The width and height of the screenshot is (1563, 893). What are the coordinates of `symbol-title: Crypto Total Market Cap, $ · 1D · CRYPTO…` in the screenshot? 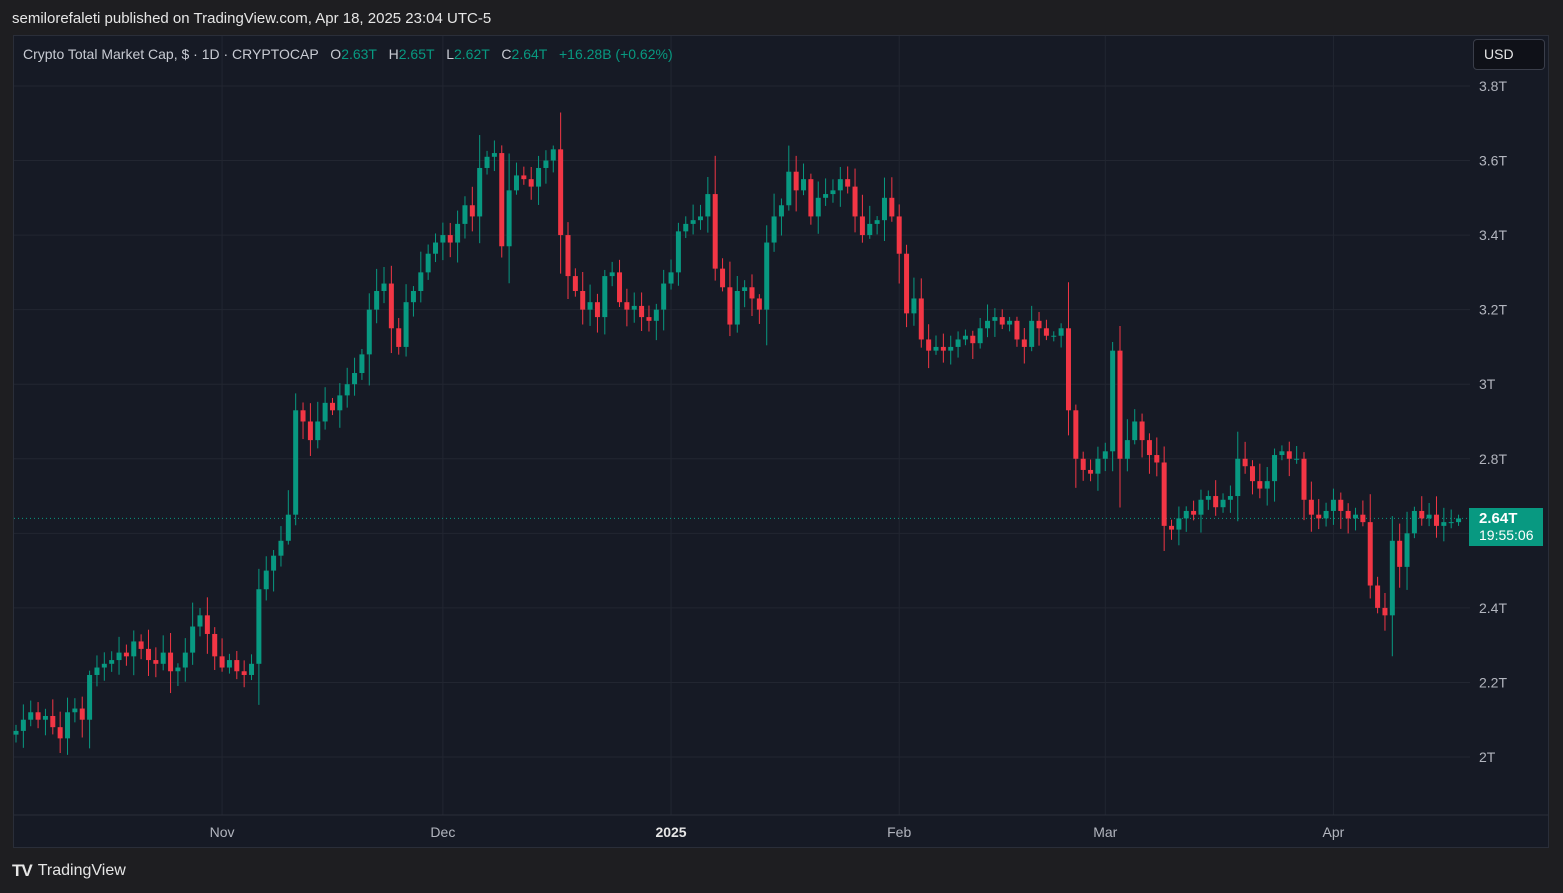 It's located at (170, 54).